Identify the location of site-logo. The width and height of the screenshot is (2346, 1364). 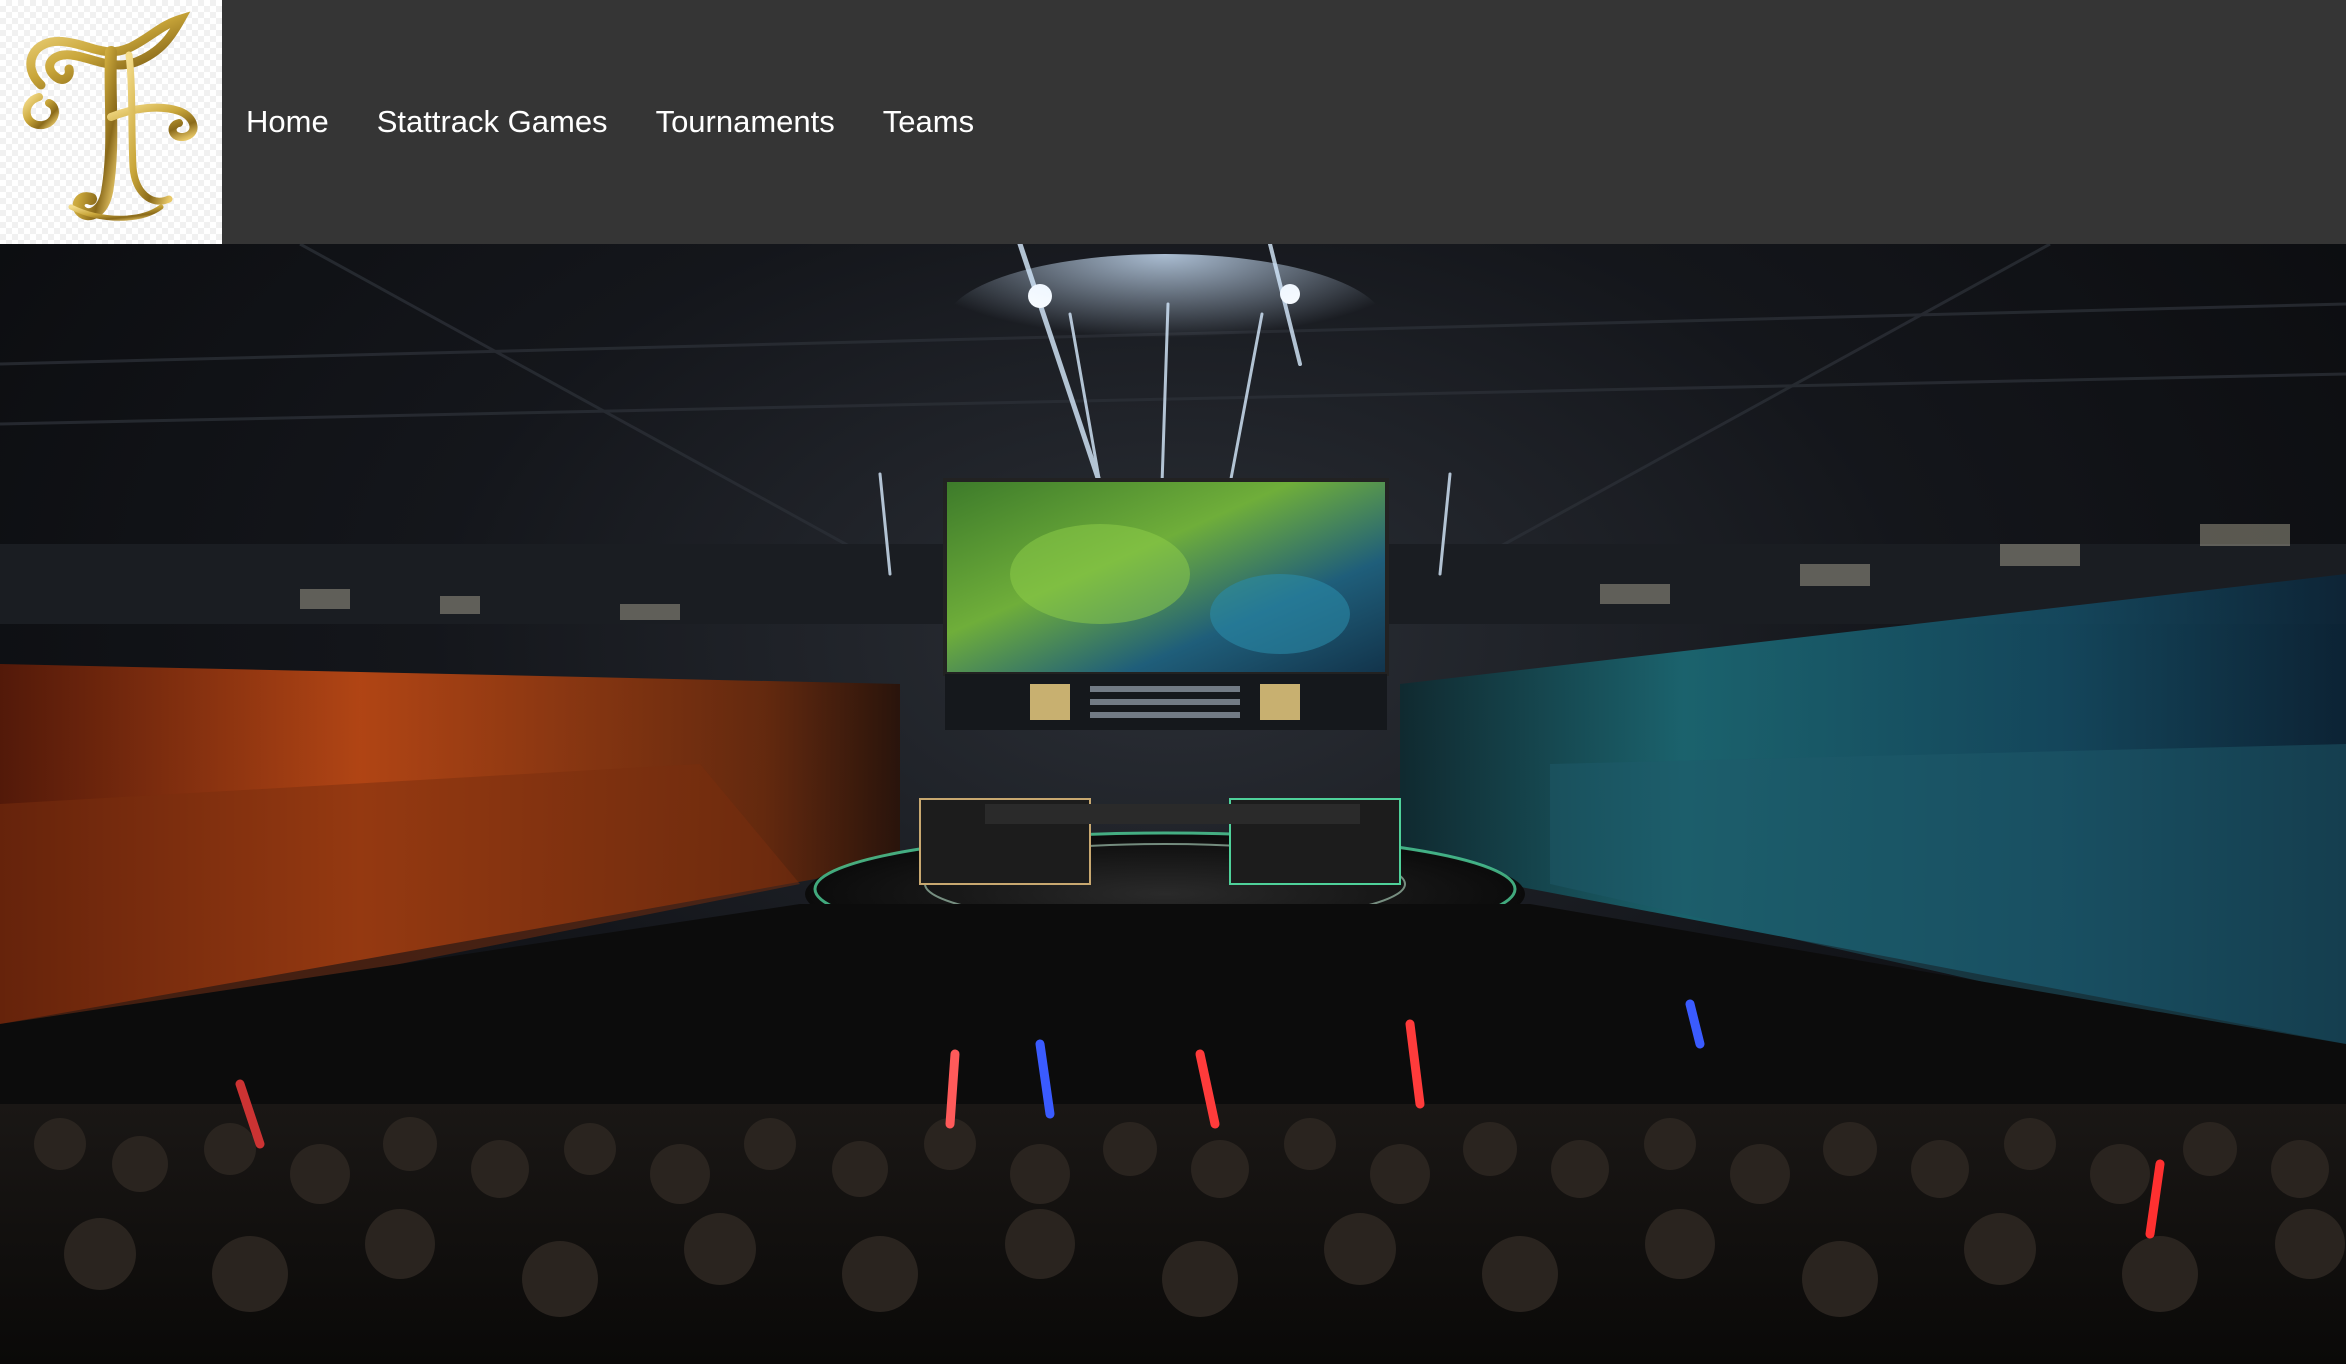
(111, 122).